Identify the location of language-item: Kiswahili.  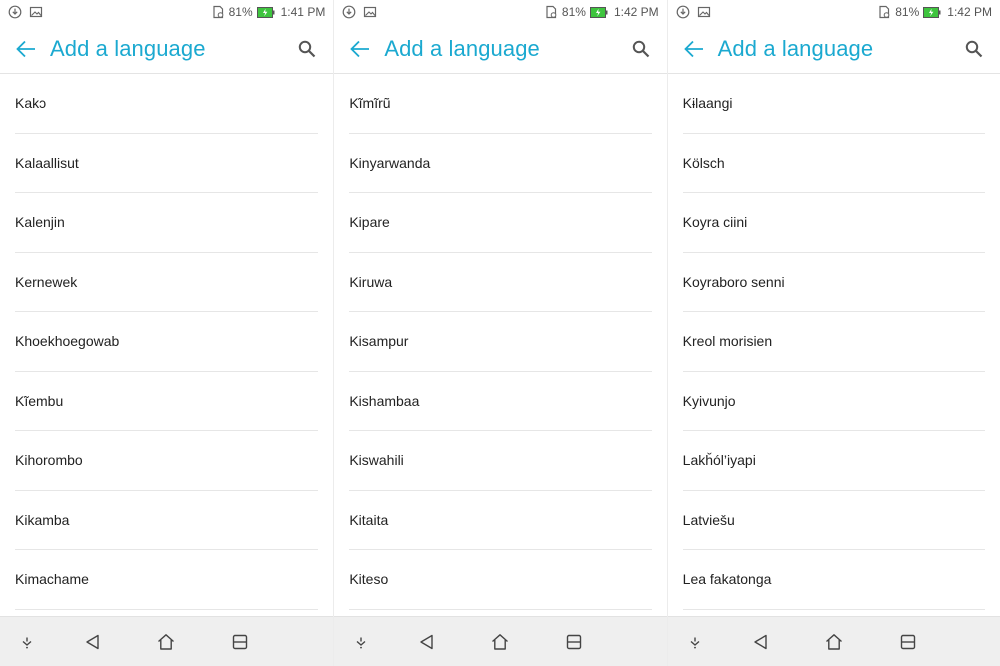
(500, 461).